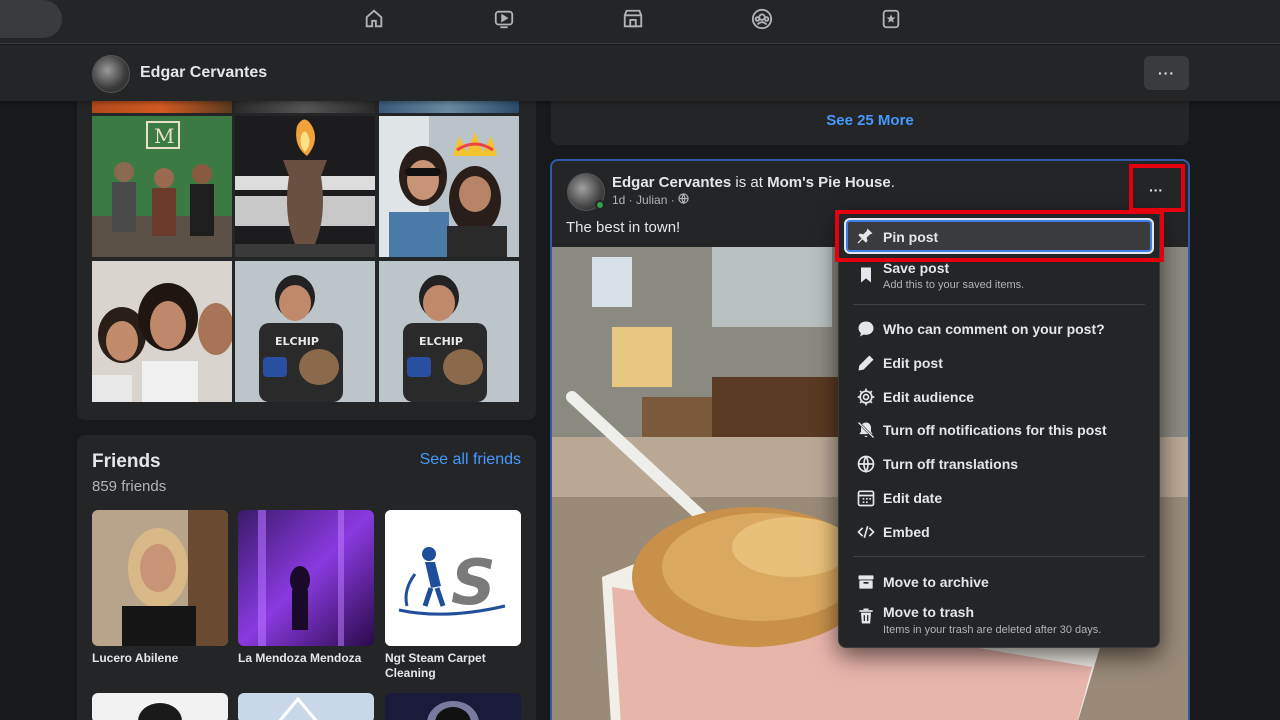  I want to click on menu-item-label: Pin post, so click(911, 237).